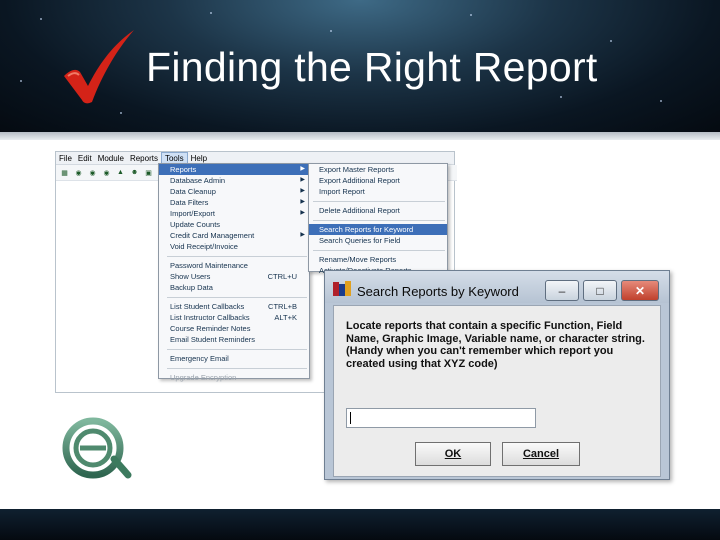 This screenshot has height=540, width=720. I want to click on dialog-title-bar: Search Reports by Keyword ‒ □ ✕, so click(497, 287).